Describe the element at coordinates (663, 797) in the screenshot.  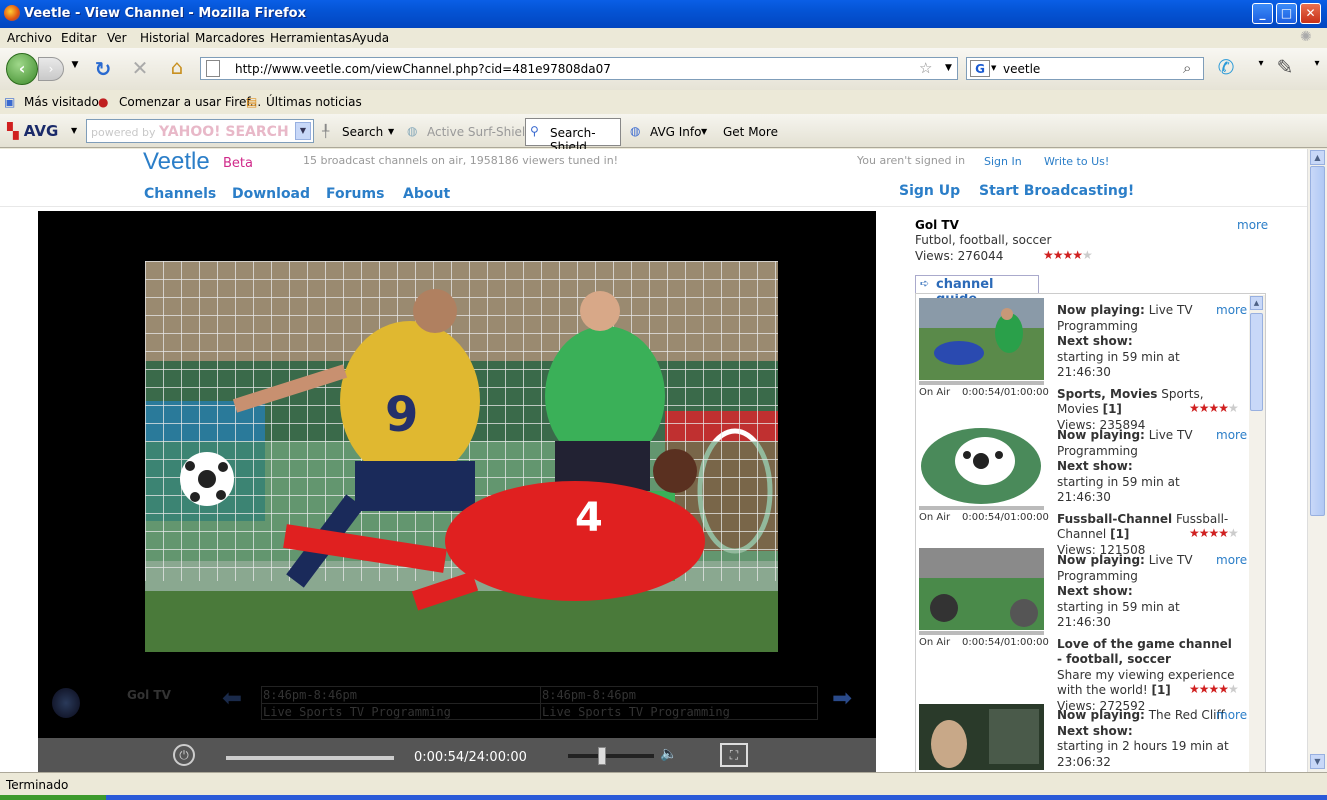
I see `taskbar-strip` at that location.